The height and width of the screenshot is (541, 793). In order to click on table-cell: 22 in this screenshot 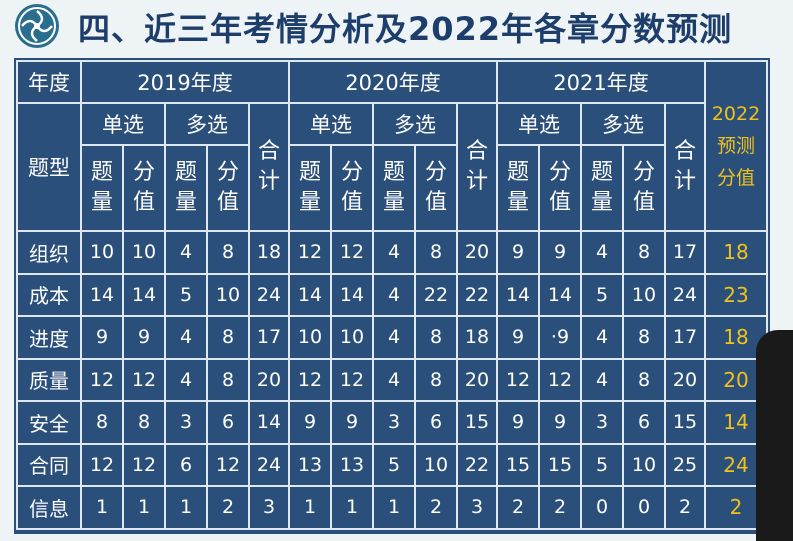, I will do `click(436, 294)`.